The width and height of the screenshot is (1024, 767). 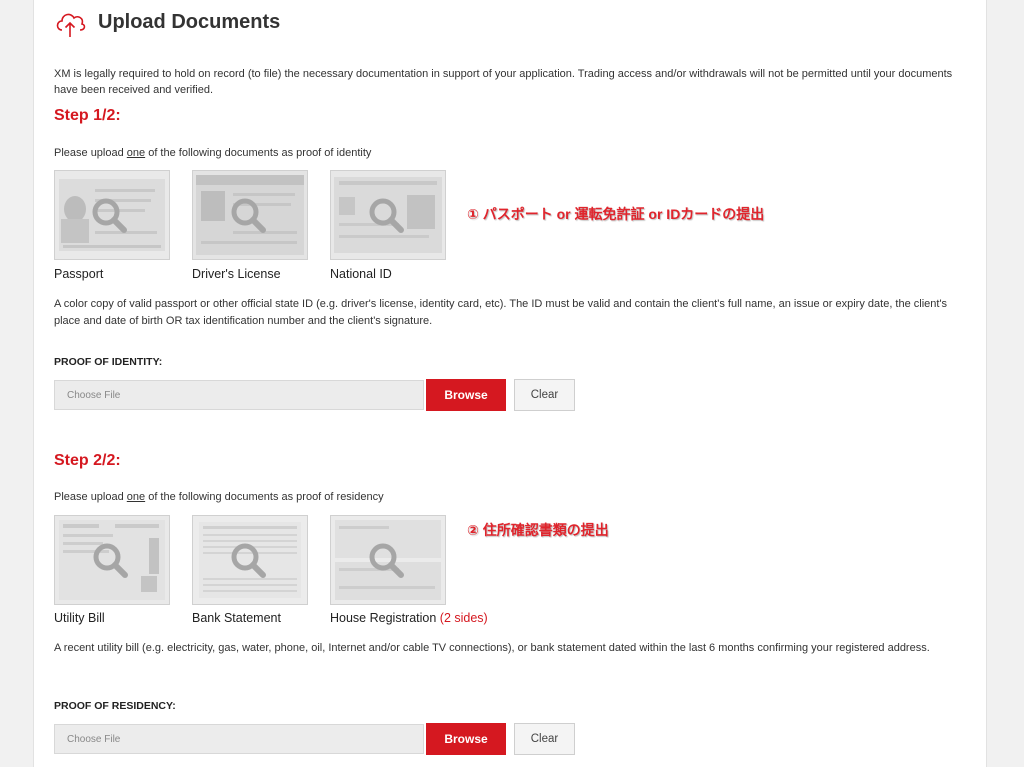 What do you see at coordinates (239, 395) in the screenshot?
I see `identity-file-input: Choose File` at bounding box center [239, 395].